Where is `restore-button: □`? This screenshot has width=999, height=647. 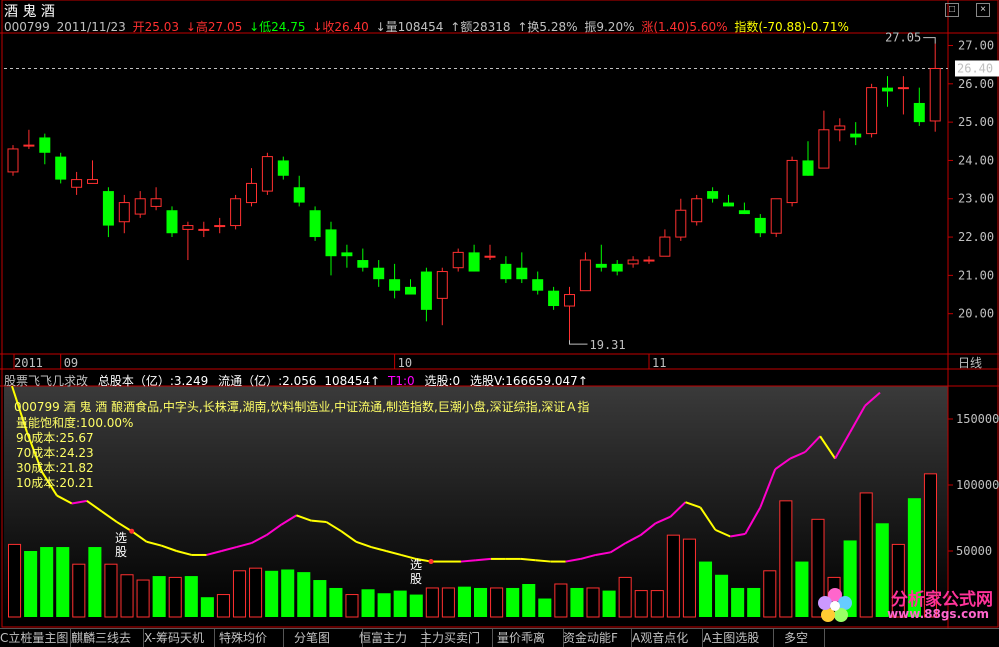
restore-button: □ is located at coordinates (952, 10).